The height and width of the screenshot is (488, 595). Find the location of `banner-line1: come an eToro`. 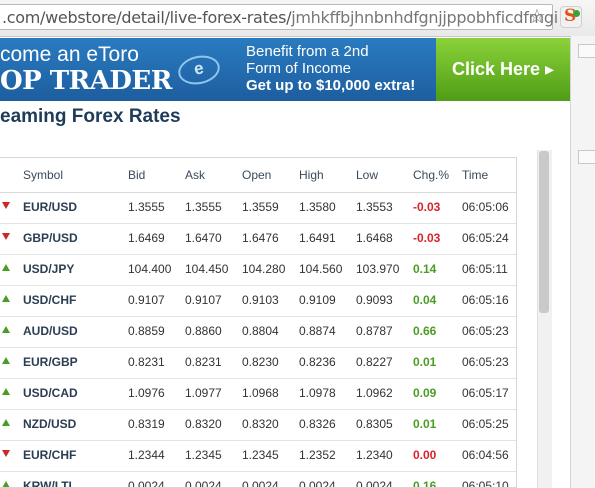

banner-line1: come an eToro is located at coordinates (69, 54).